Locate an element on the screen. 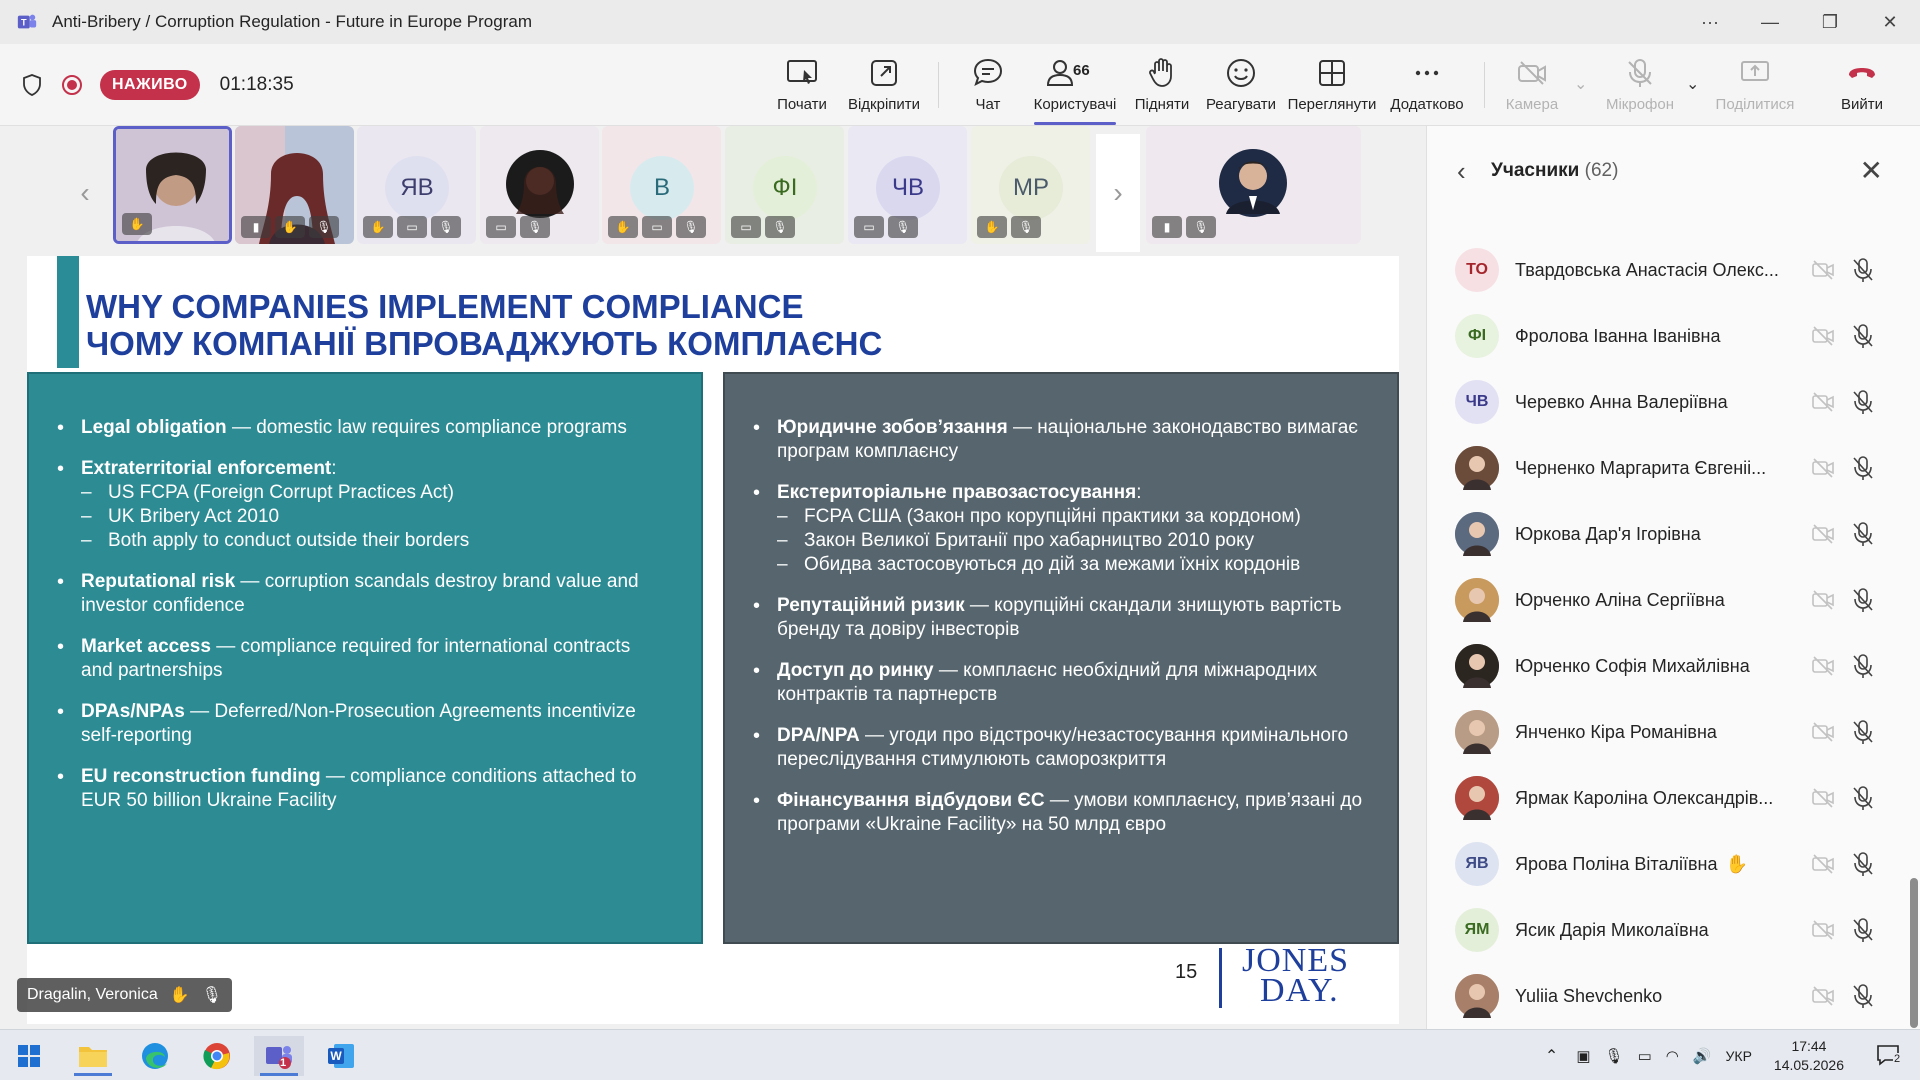 This screenshot has height=1080, width=1920. meeting-timer: 01:18:35 is located at coordinates (256, 84).